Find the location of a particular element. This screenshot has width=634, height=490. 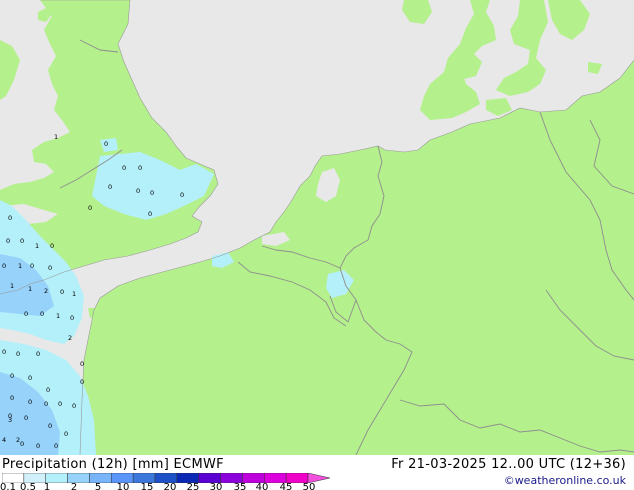

scale-tick-label: 15 is located at coordinates (147, 486).